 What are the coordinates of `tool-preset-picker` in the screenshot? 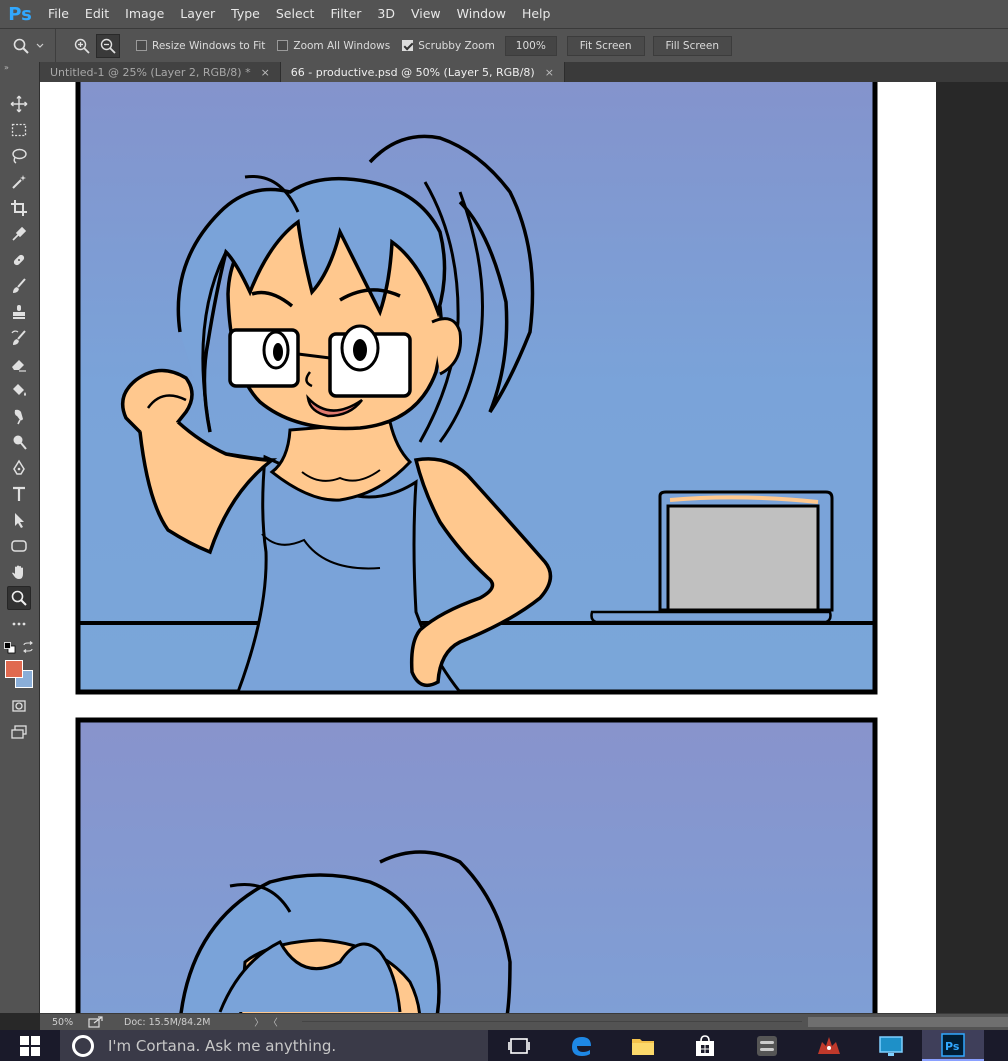 It's located at (28, 45).